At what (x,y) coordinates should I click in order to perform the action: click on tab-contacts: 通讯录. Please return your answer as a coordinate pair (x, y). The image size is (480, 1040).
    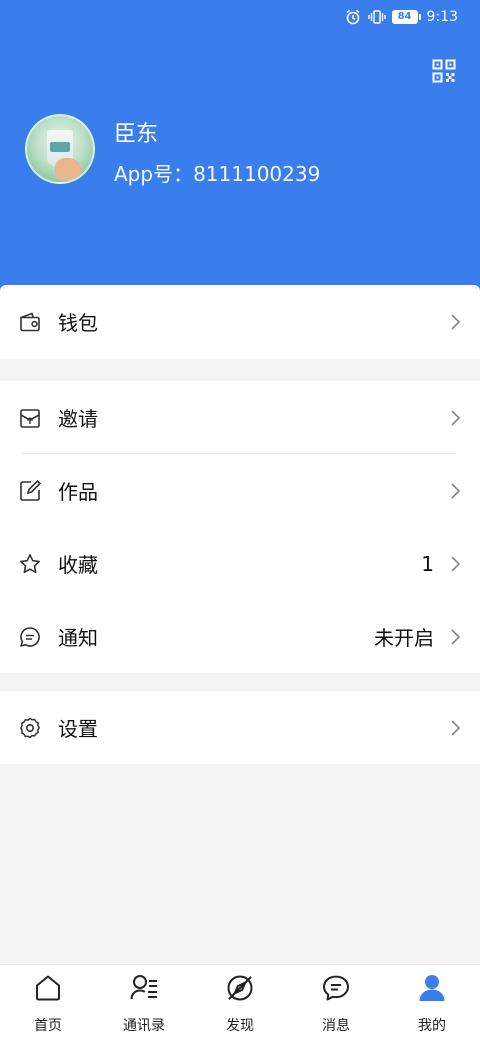
    Looking at the image, I should click on (144, 1002).